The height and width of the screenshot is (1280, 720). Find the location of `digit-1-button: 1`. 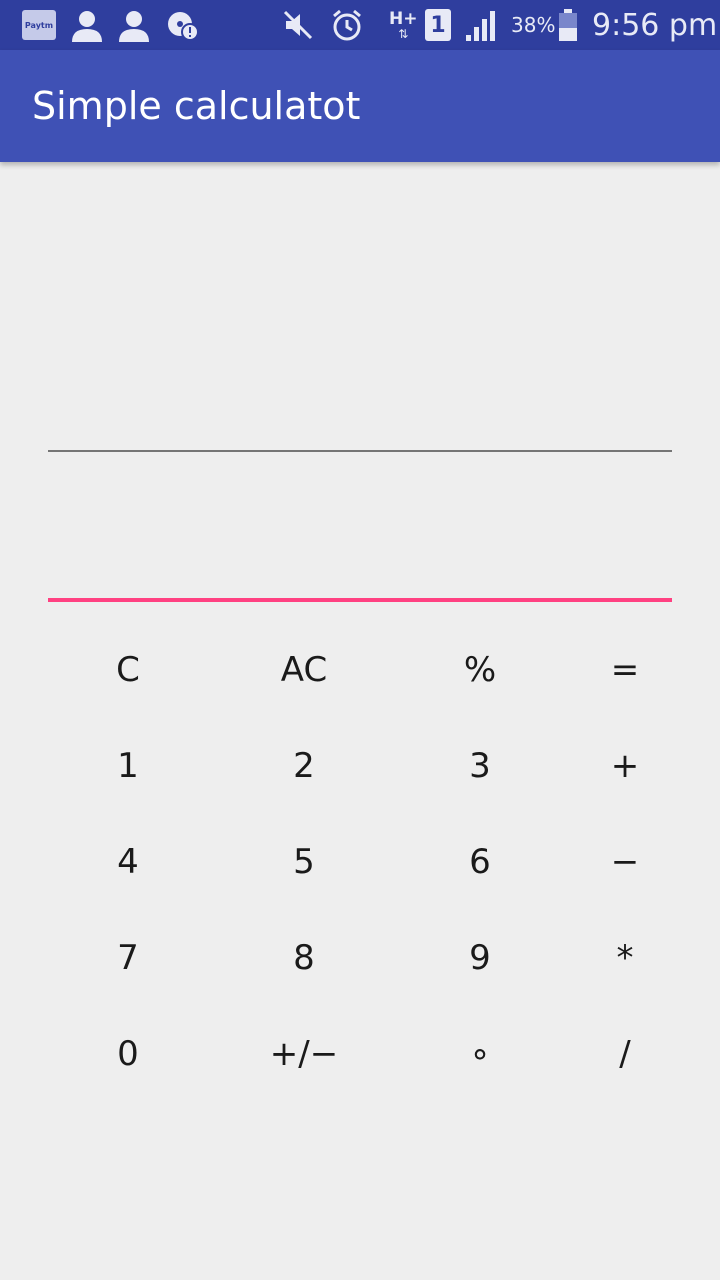

digit-1-button: 1 is located at coordinates (128, 766).